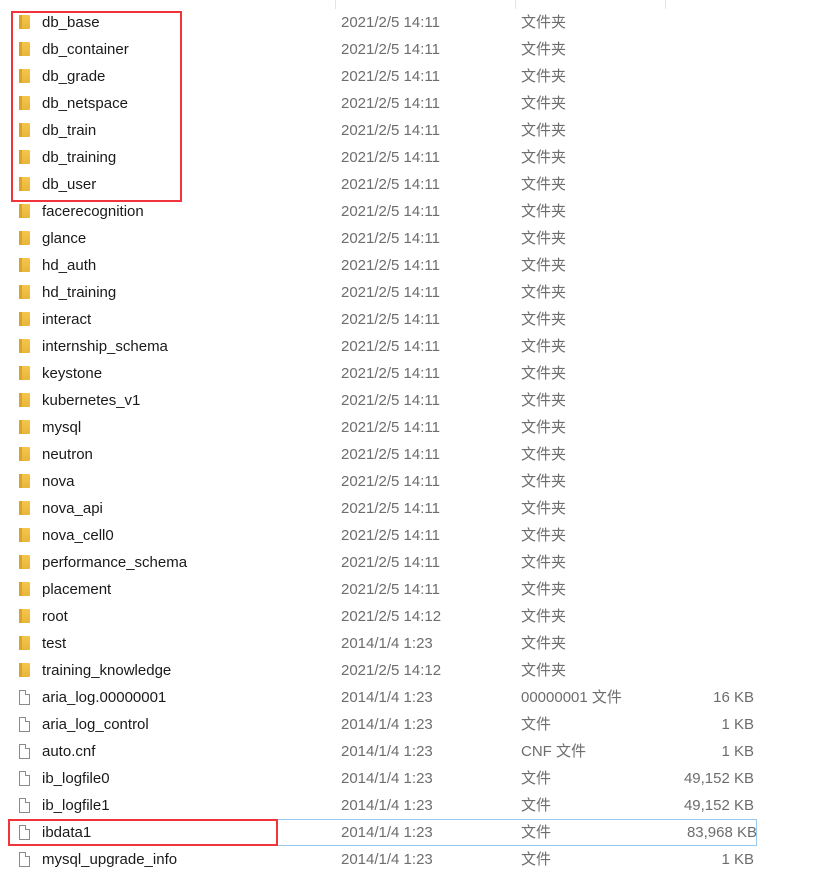 The width and height of the screenshot is (823, 877). I want to click on file-row: ibdata1 2014/1/4 1:23 文件 83,968 KB, so click(383, 832).